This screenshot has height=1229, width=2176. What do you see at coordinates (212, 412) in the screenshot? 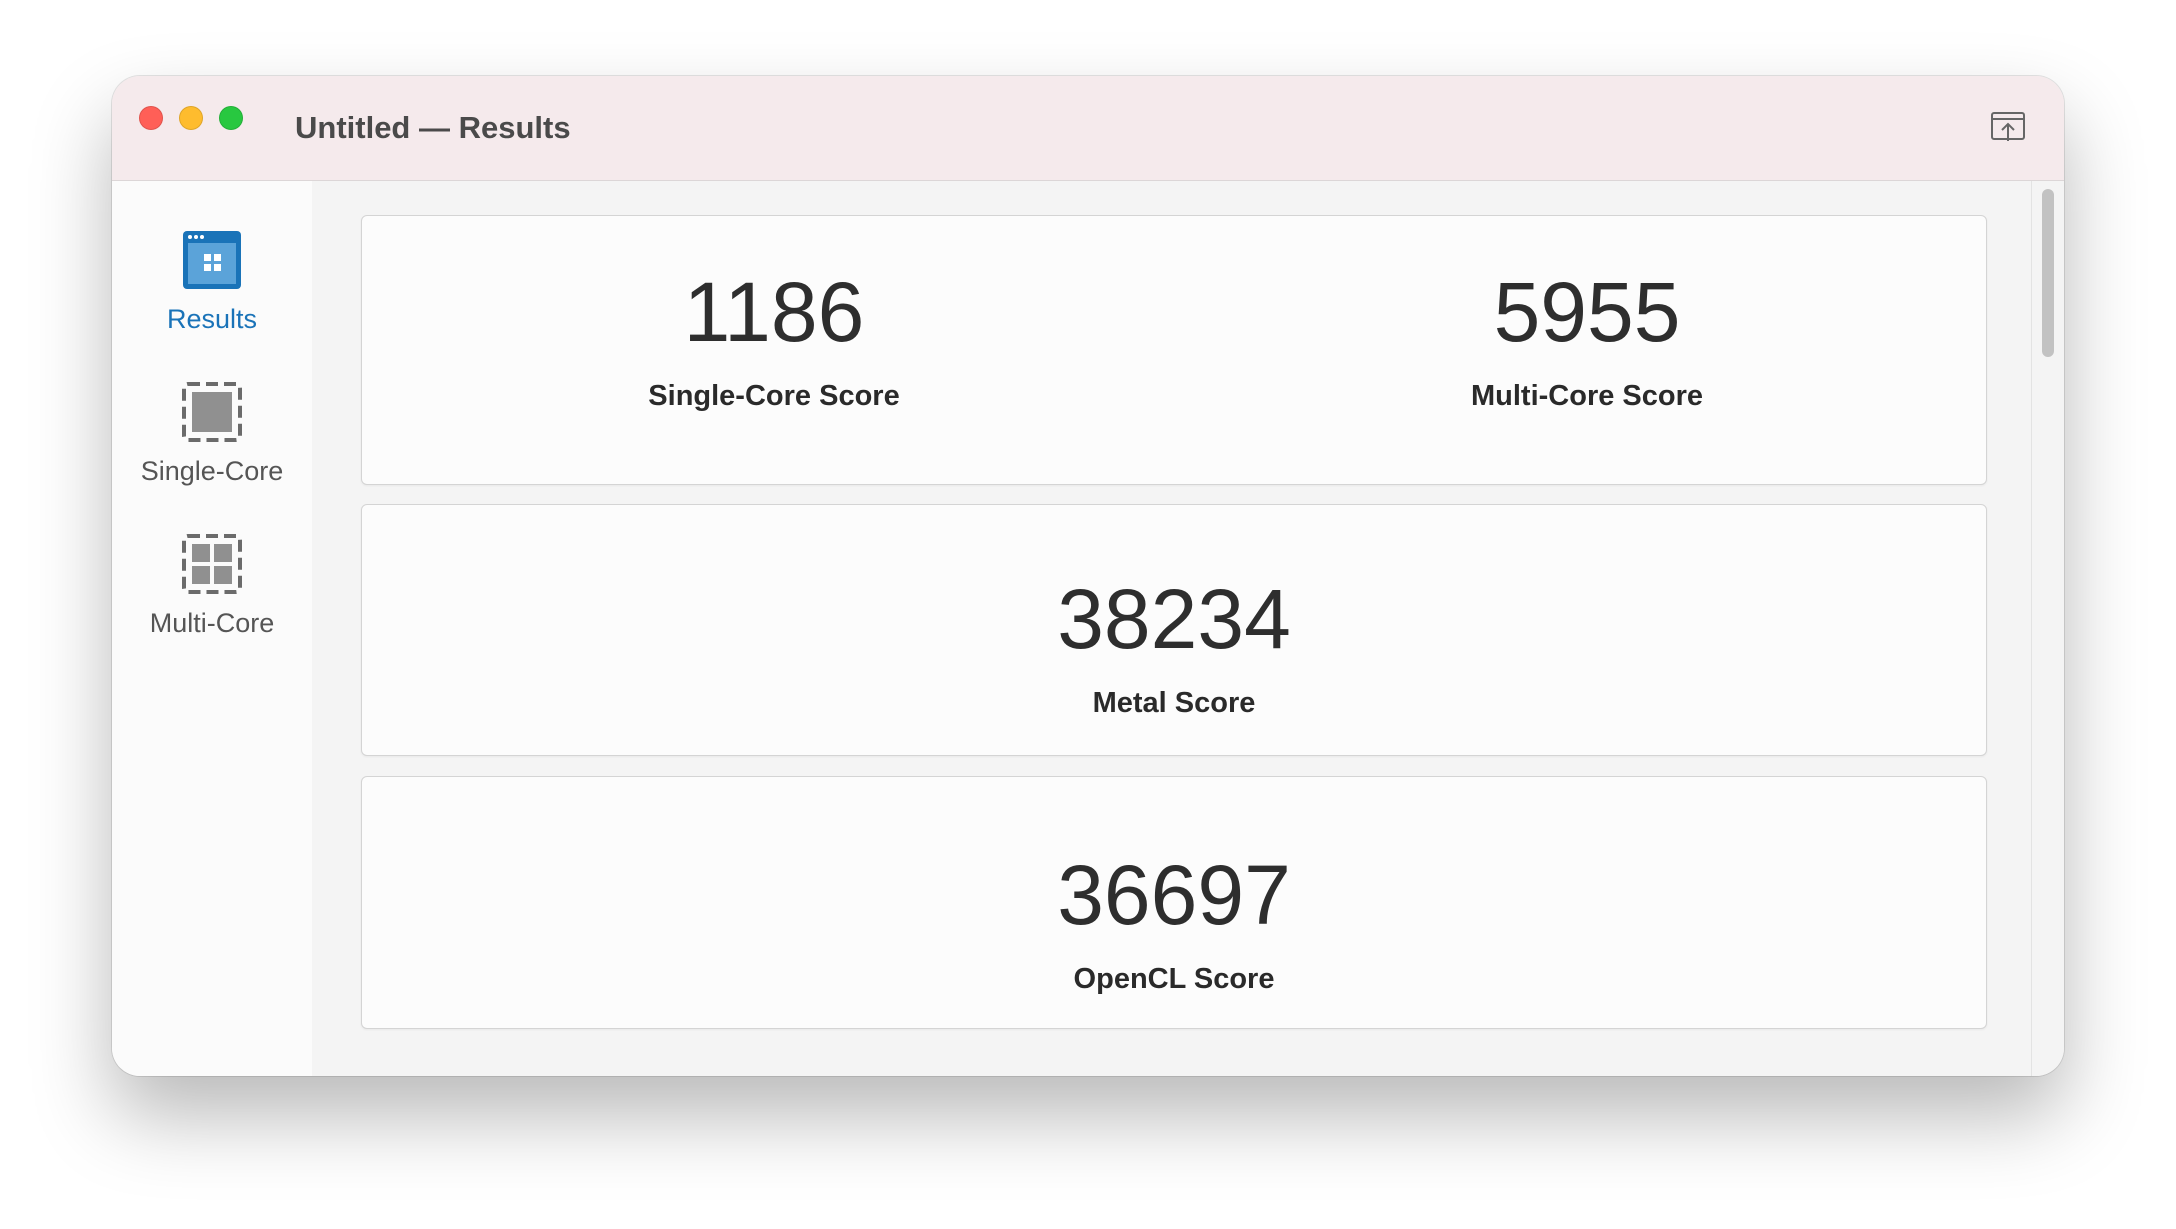
I see `single-core-icon` at bounding box center [212, 412].